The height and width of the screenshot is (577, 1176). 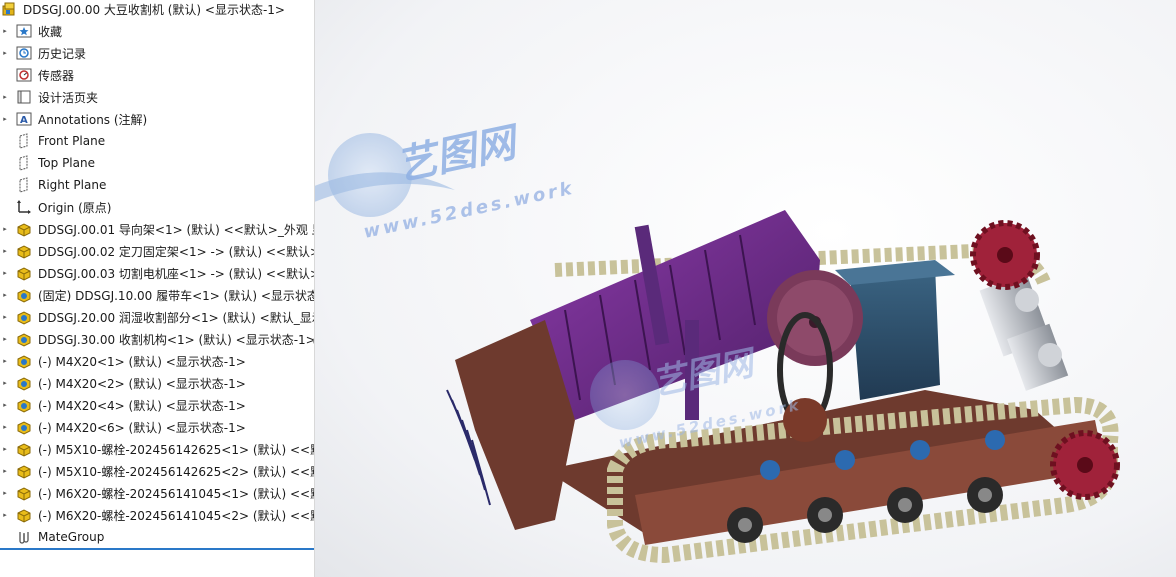 What do you see at coordinates (157, 97) in the screenshot?
I see `tree-item: ▸ 设计活页夹` at bounding box center [157, 97].